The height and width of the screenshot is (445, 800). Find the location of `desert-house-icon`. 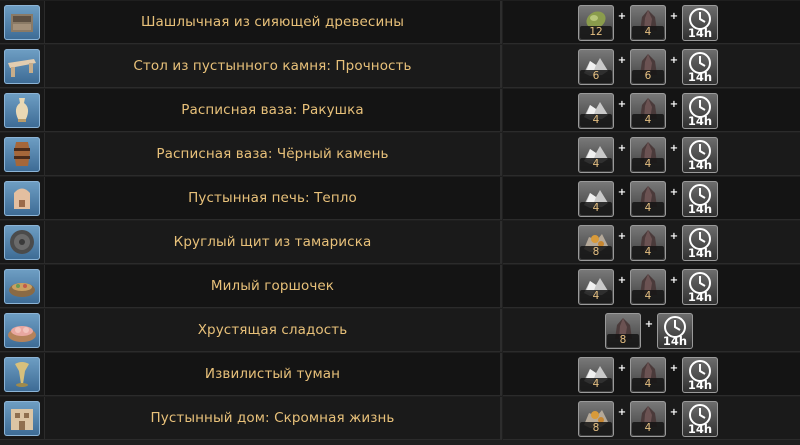

desert-house-icon is located at coordinates (22, 418).